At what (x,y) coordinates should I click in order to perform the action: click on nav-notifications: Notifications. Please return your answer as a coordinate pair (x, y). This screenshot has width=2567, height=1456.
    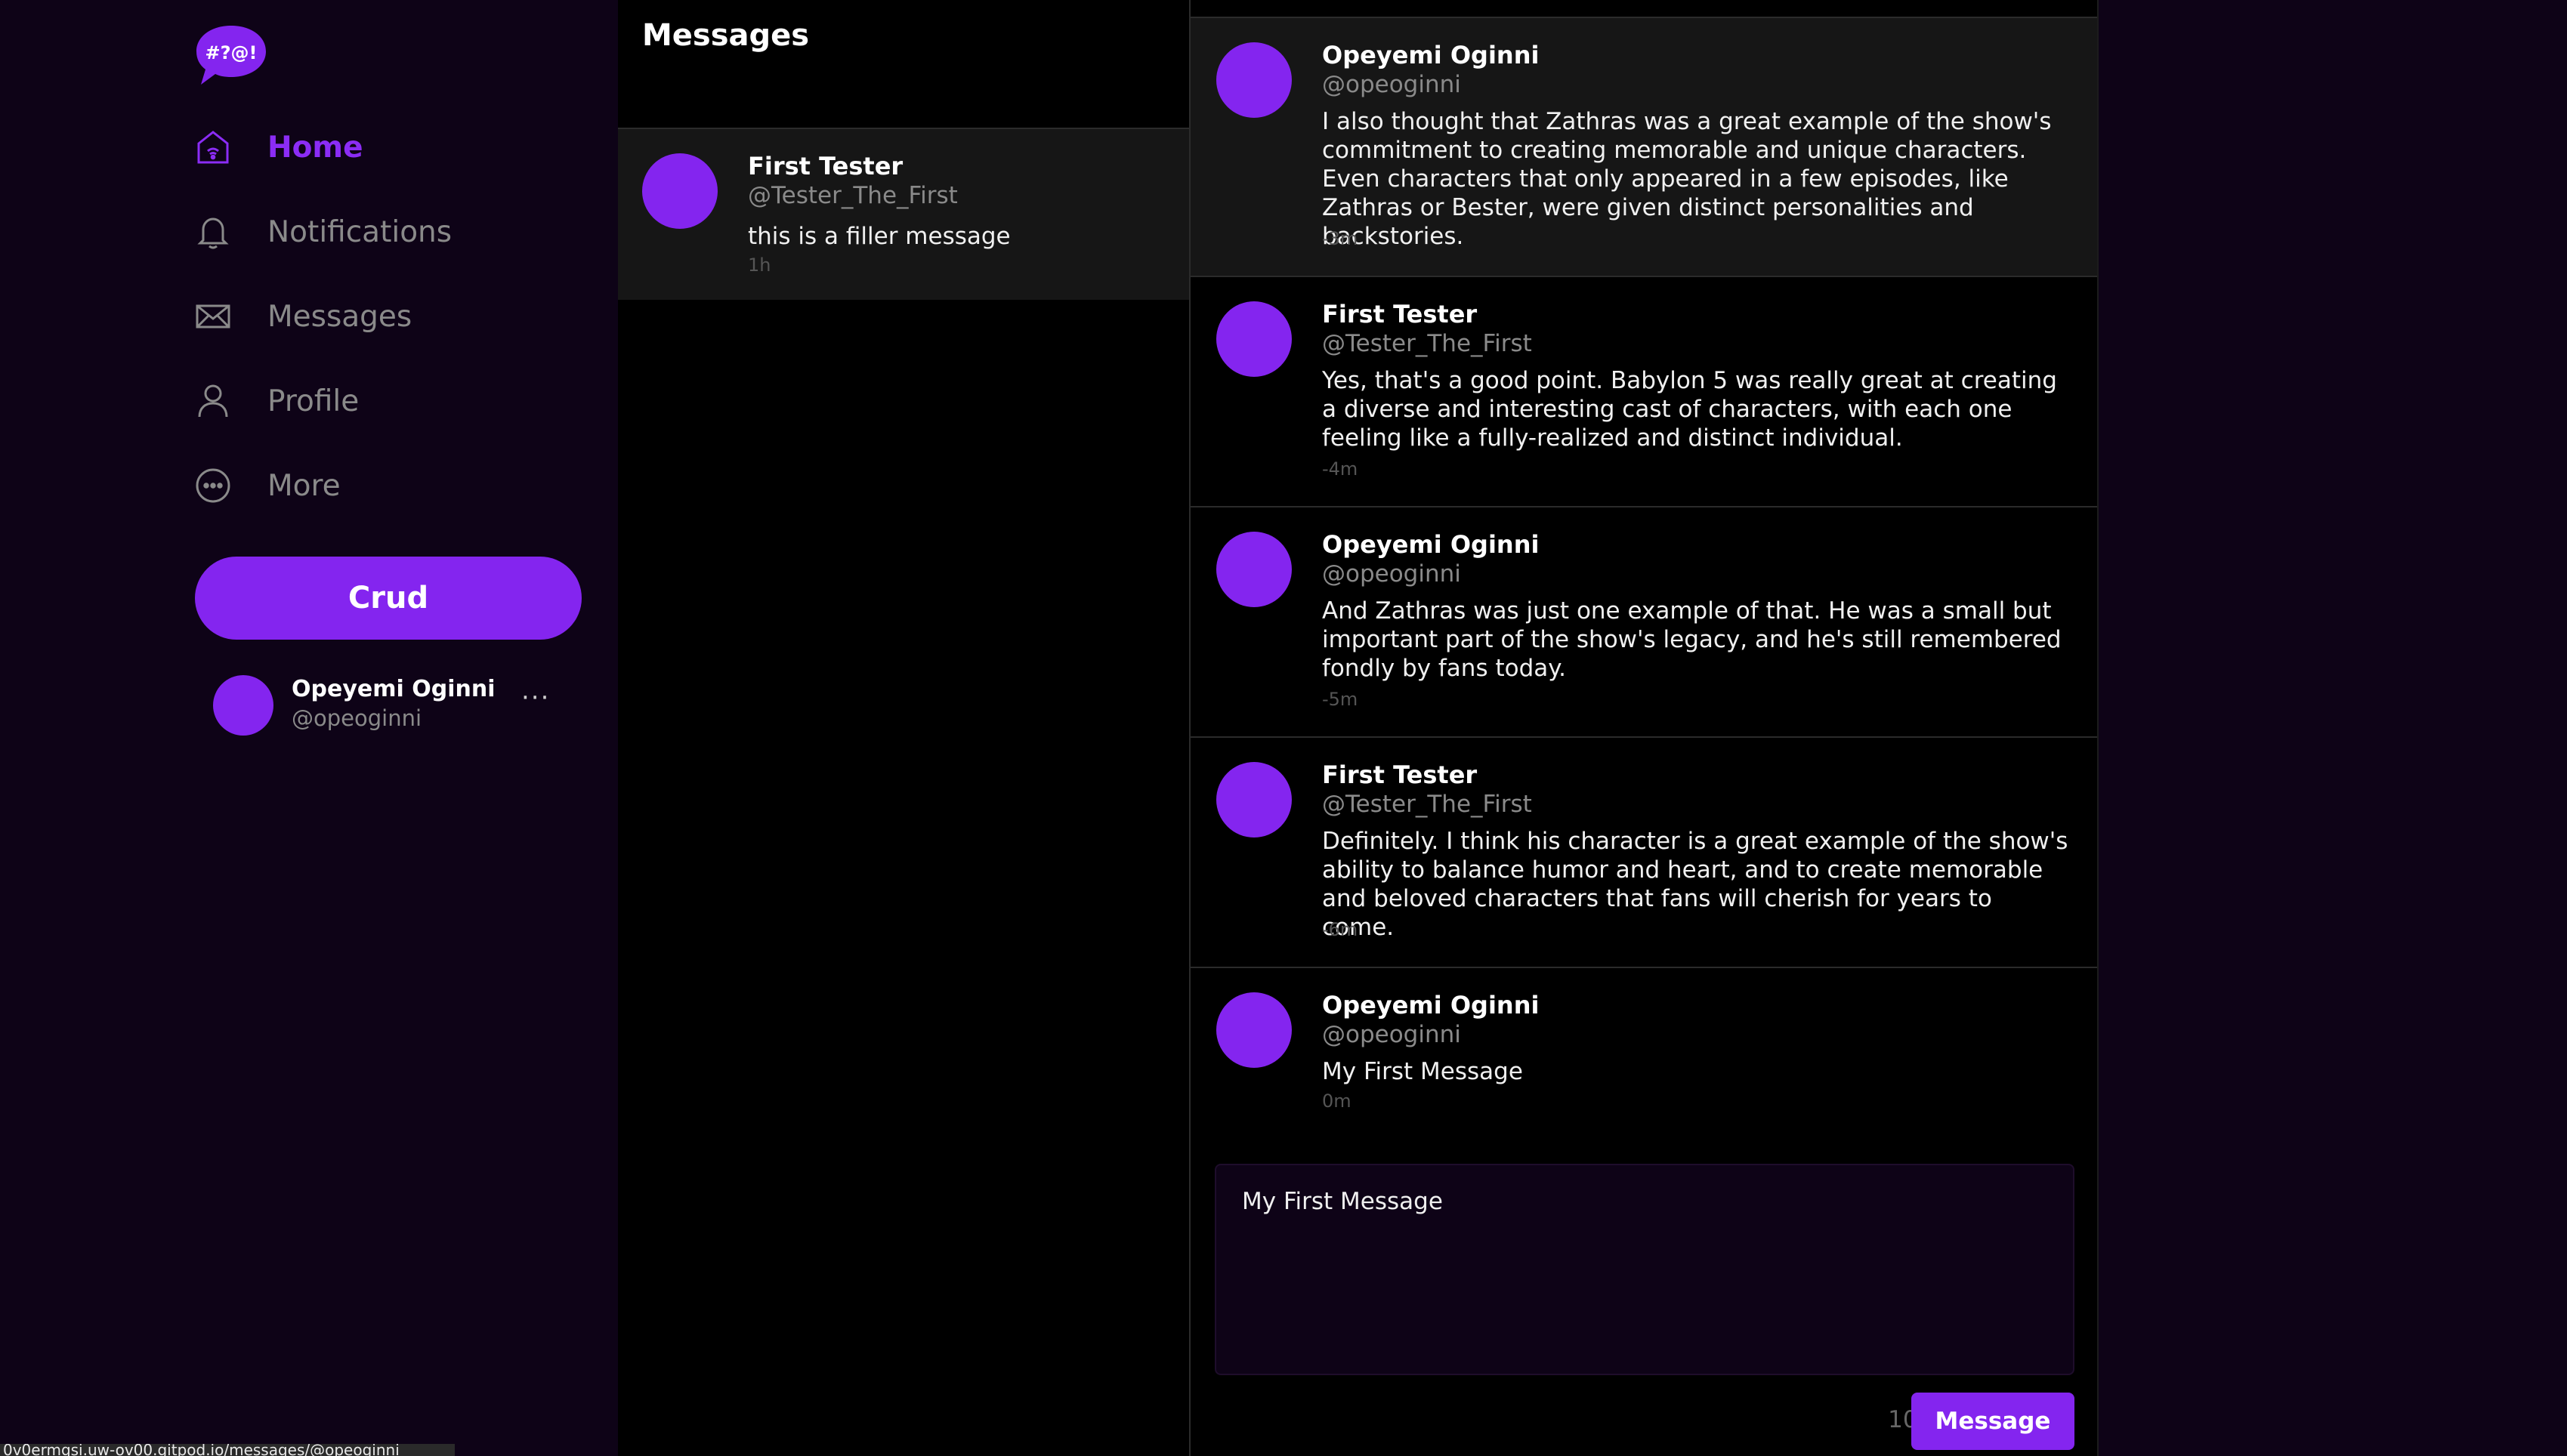
    Looking at the image, I should click on (374, 232).